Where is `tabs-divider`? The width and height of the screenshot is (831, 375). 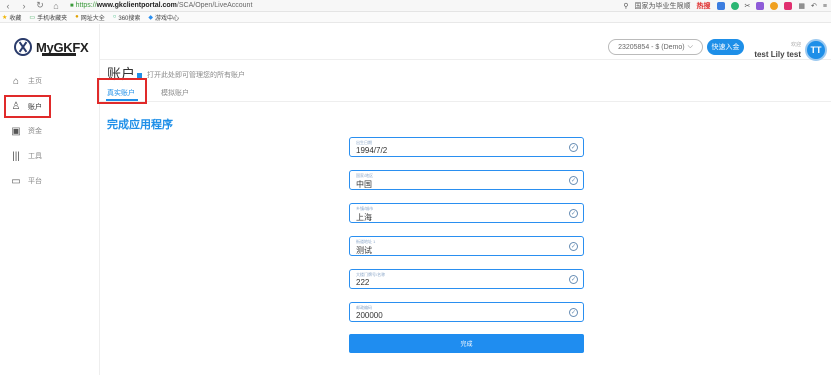 tabs-divider is located at coordinates (465, 101).